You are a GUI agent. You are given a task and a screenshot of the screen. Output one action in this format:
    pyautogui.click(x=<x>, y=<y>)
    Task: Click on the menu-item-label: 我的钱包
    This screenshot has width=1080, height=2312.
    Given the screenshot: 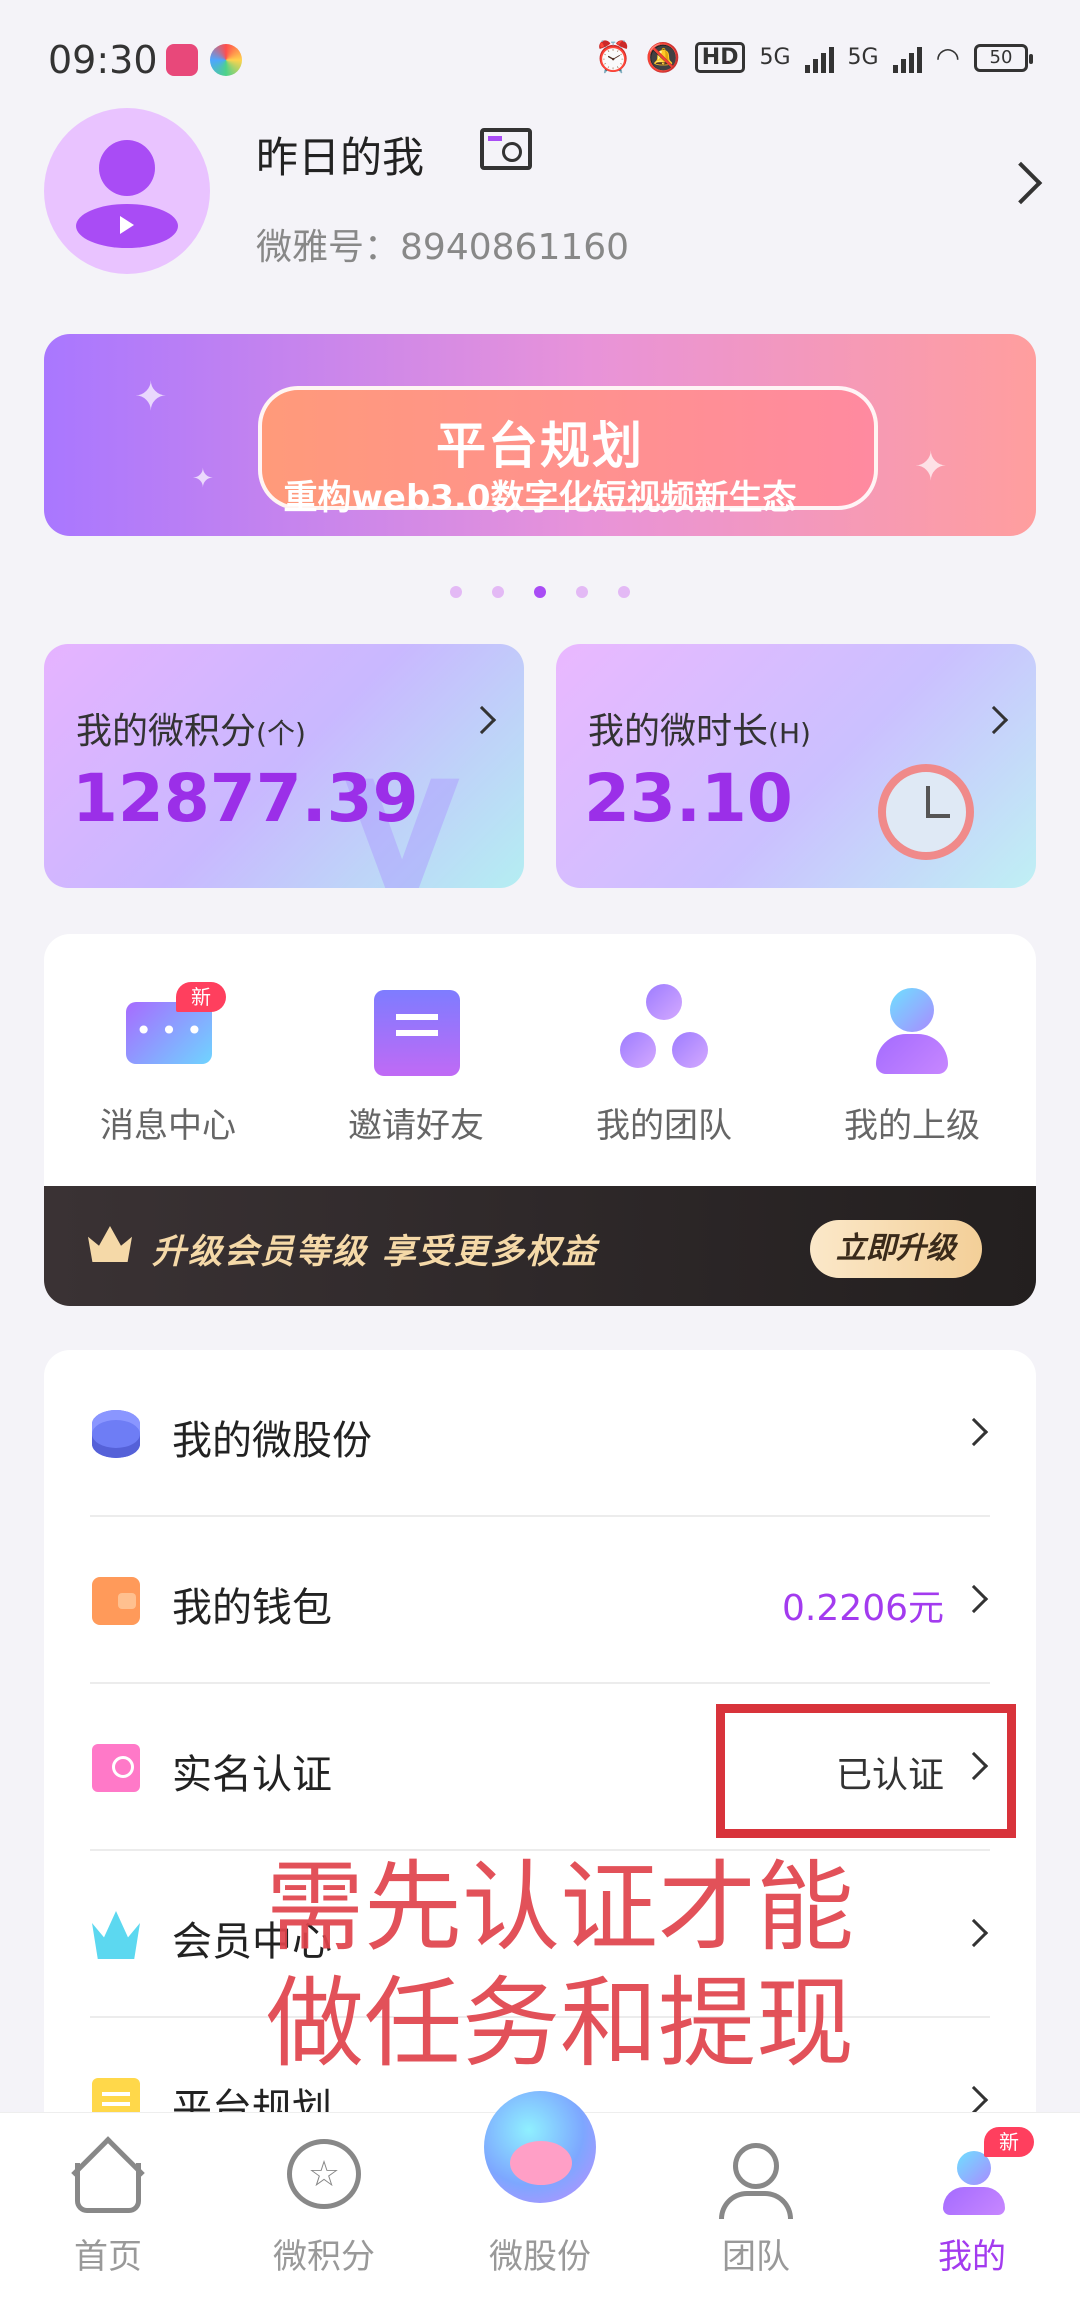 What is the action you would take?
    pyautogui.click(x=252, y=1608)
    